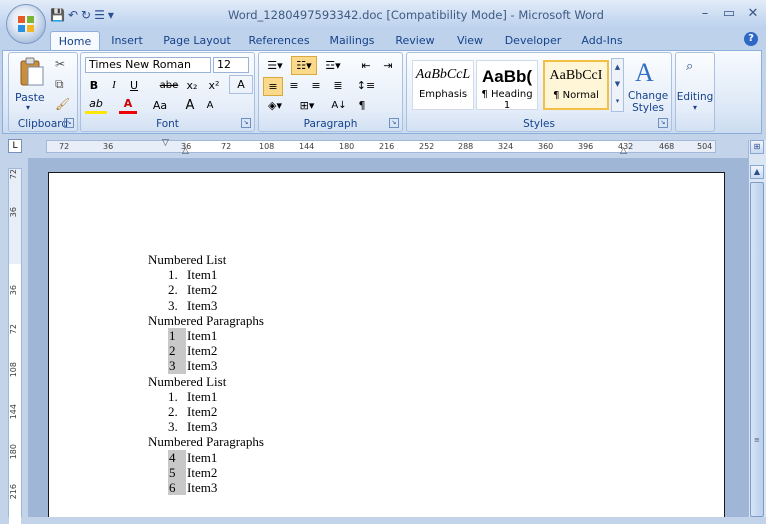  Describe the element at coordinates (214, 85) in the screenshot. I see `superscript-button: x²` at that location.